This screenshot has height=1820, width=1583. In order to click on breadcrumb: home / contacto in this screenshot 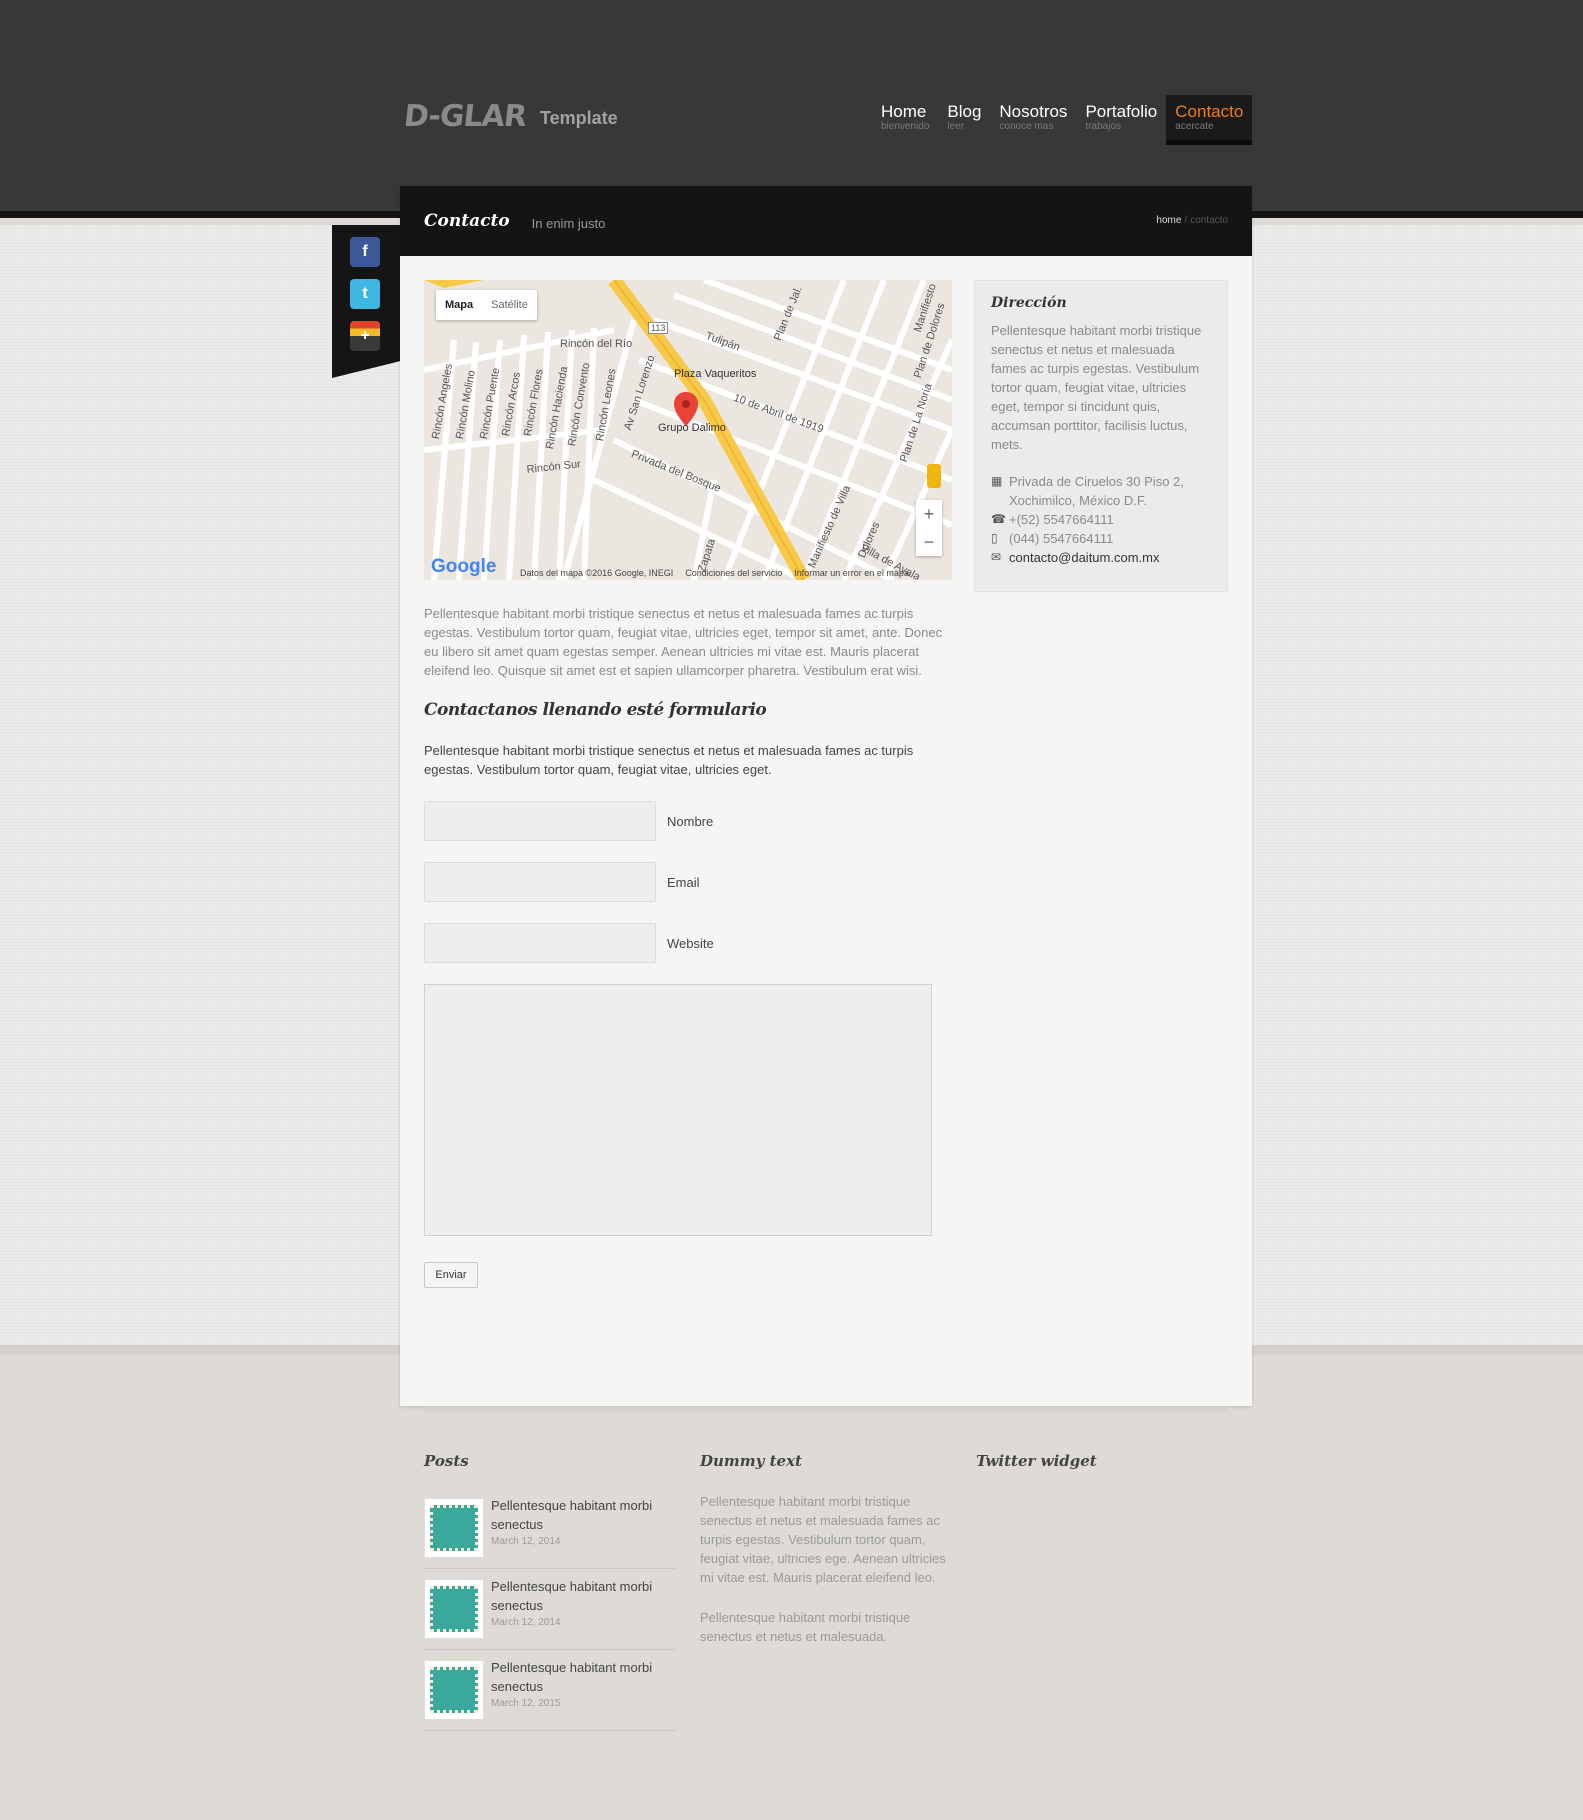, I will do `click(1192, 220)`.